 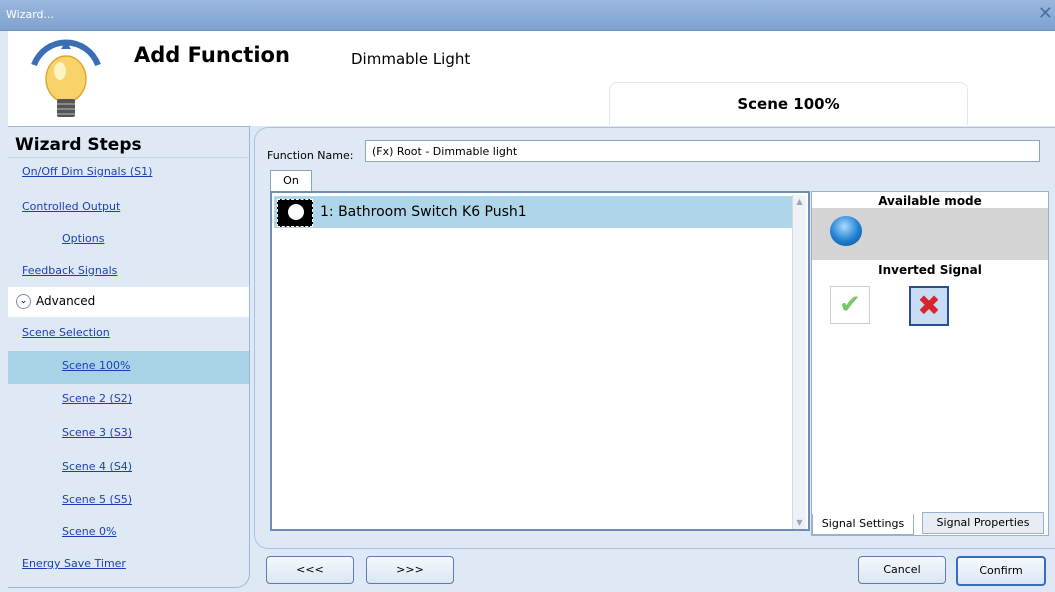 I want to click on function-name-field: (Fx) Root - Dimmable light, so click(x=702, y=151).